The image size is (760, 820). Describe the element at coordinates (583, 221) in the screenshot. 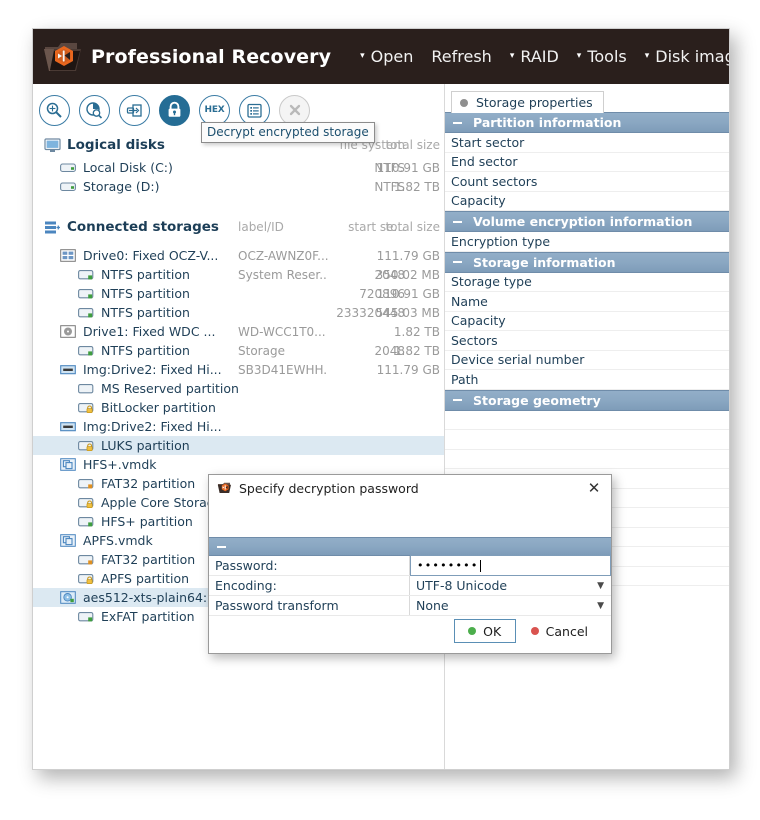

I see `section-title: Volume encryption information` at that location.